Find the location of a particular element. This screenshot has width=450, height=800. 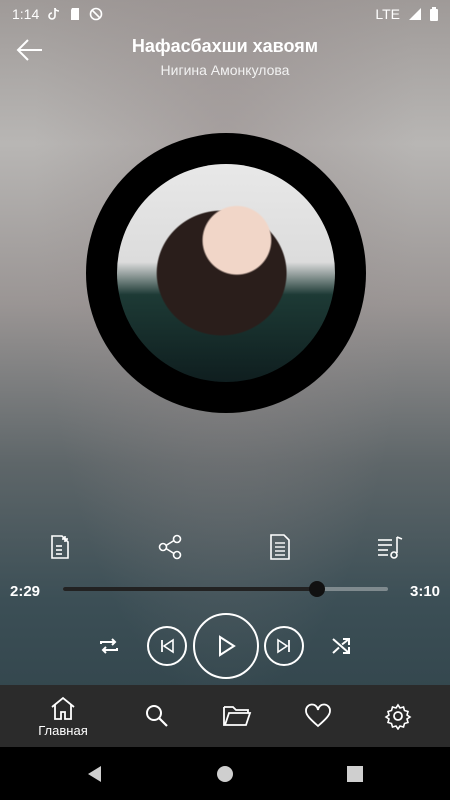

skip-next-icon is located at coordinates (283, 646).